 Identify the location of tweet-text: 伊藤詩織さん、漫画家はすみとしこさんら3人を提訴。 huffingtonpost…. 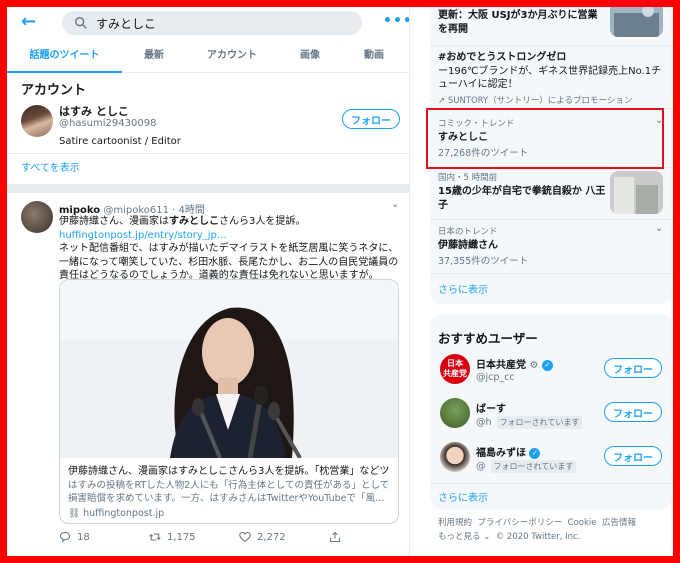
(231, 249).